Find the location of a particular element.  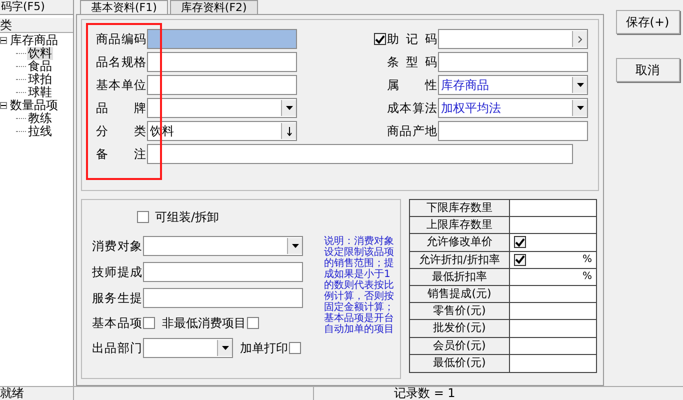

tree-item: 球拍 is located at coordinates (40, 79).